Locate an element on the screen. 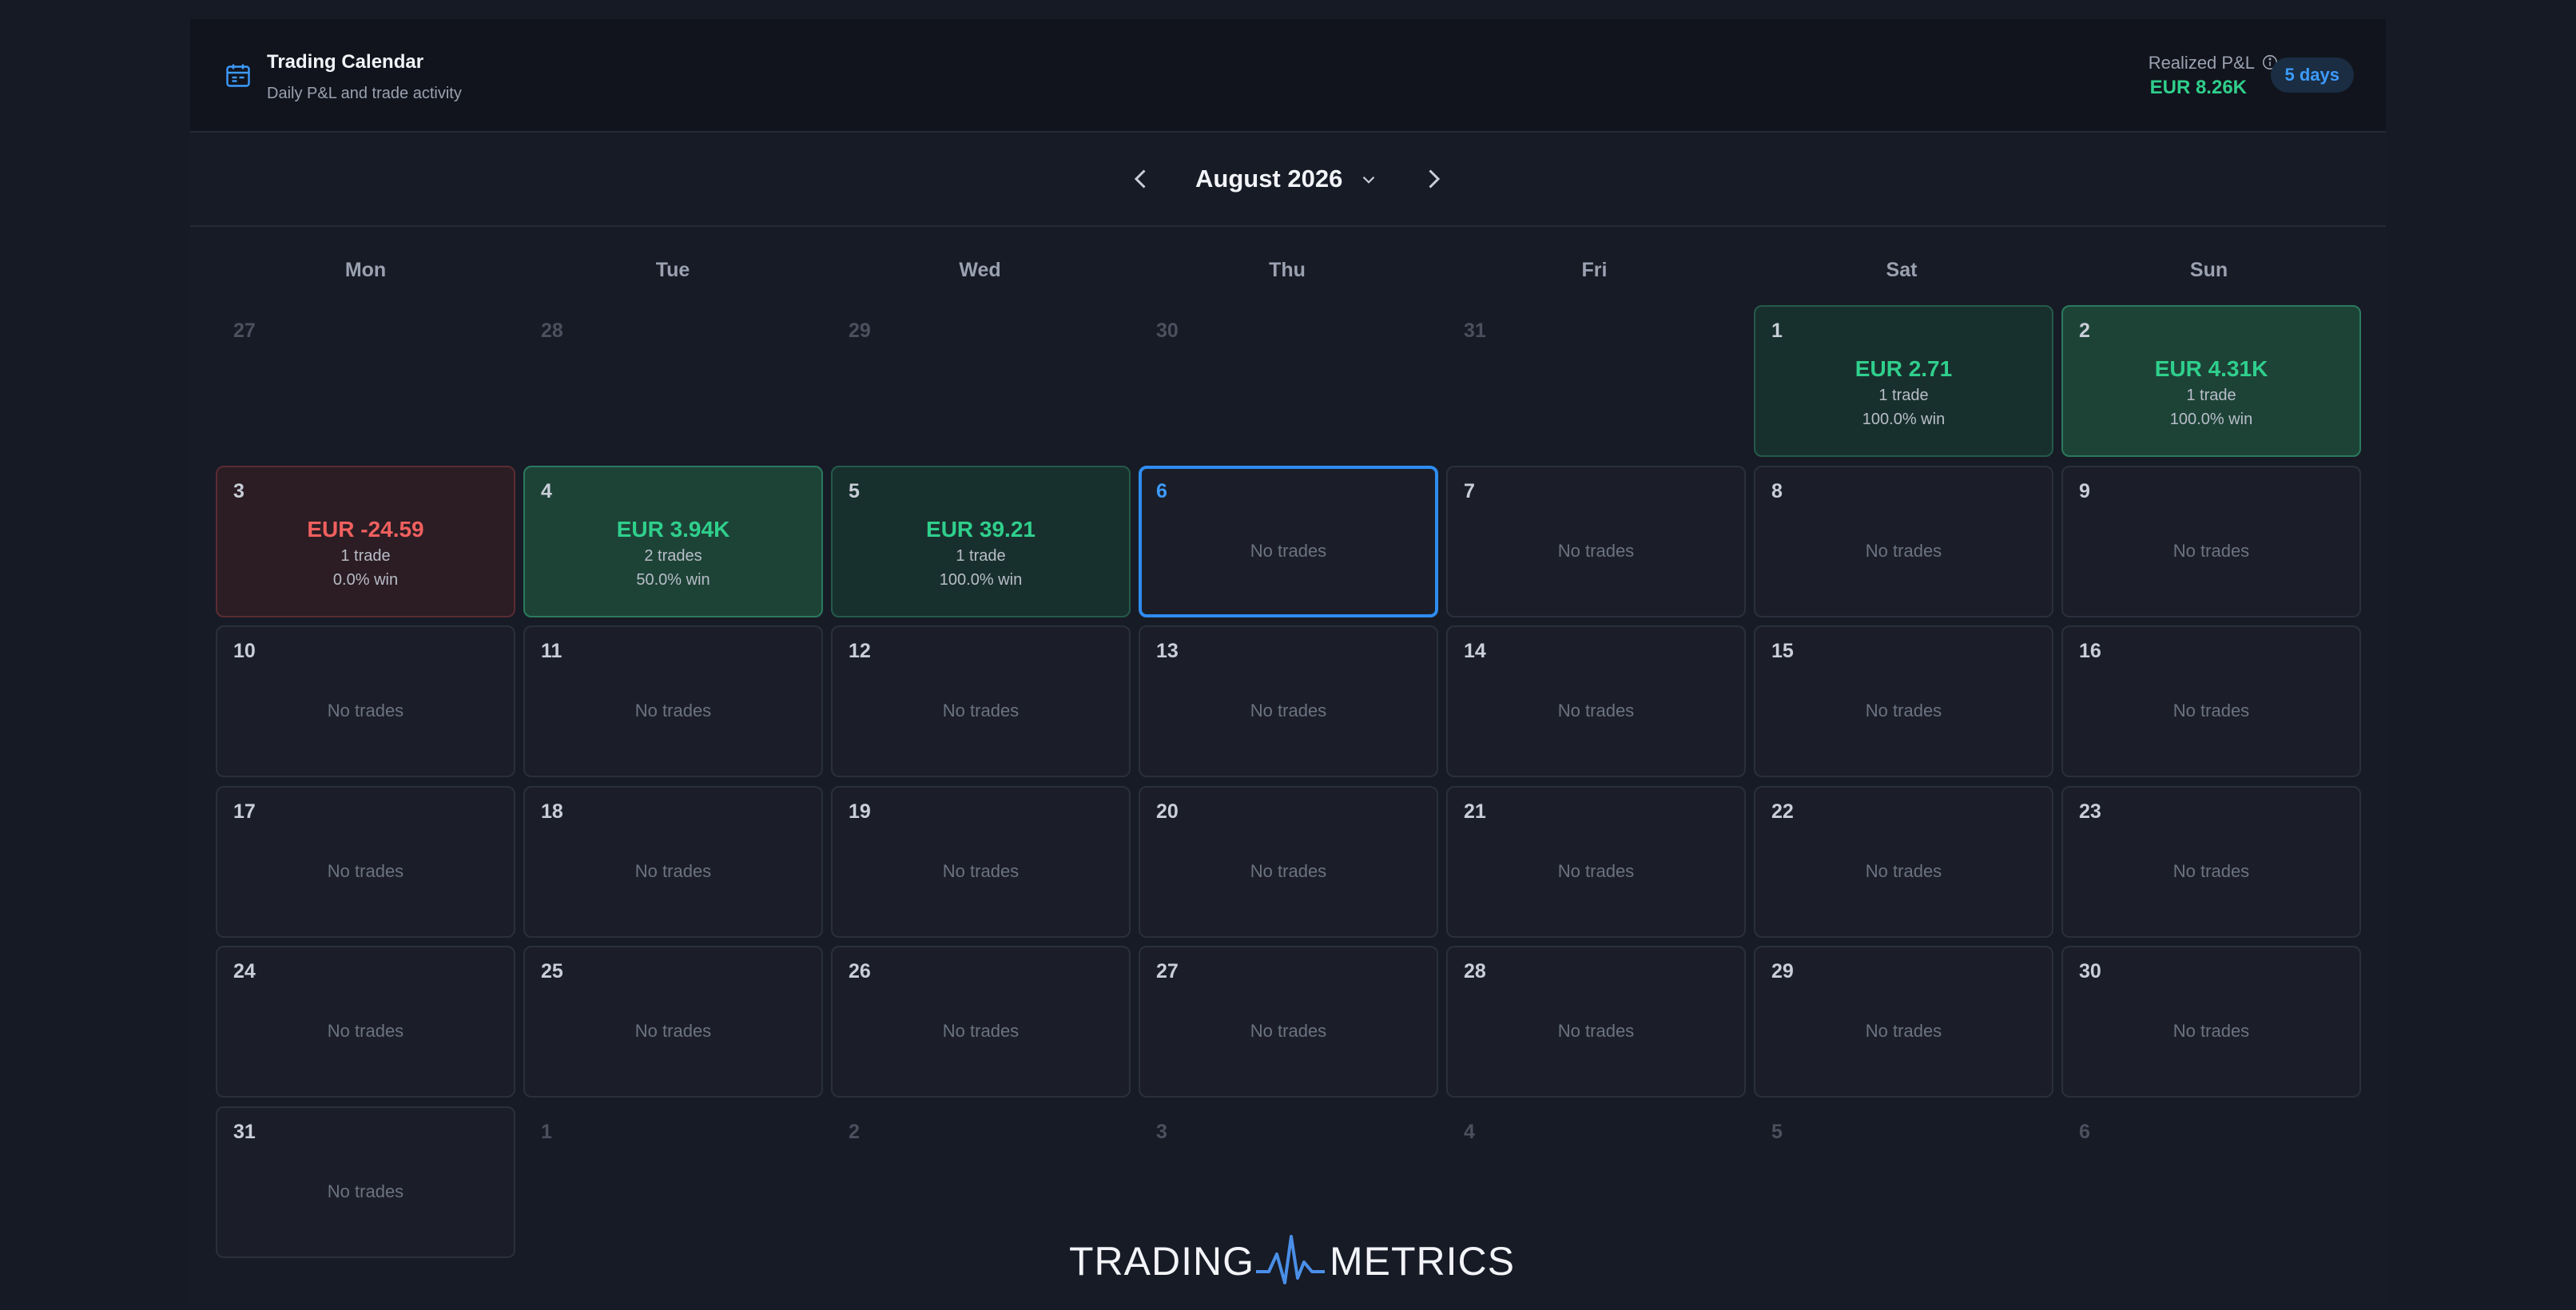  weekday-sun: Sun is located at coordinates (2208, 270).